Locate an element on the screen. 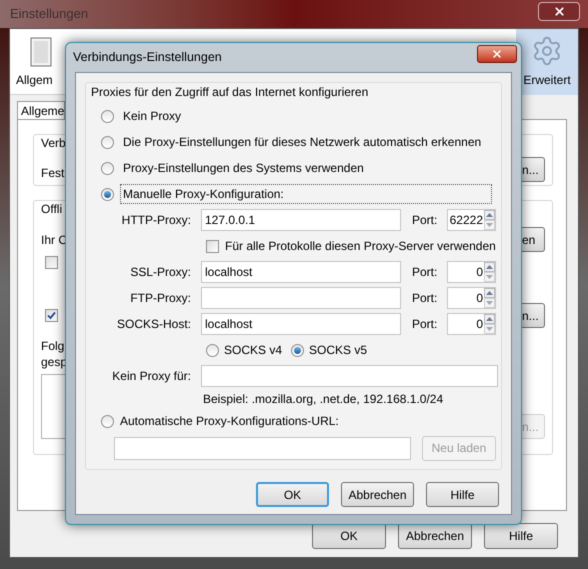 This screenshot has width=588, height=569. radio-label: SOCKS v4 is located at coordinates (253, 350).